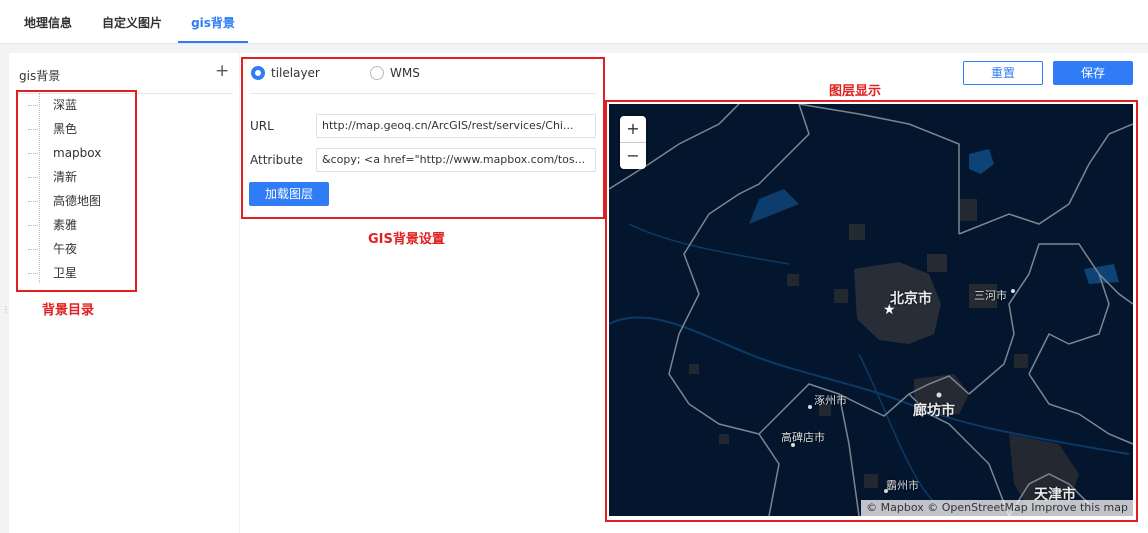 Image resolution: width=1148 pixels, height=533 pixels. What do you see at coordinates (213, 21) in the screenshot?
I see `tab-gis-background: gis背景` at bounding box center [213, 21].